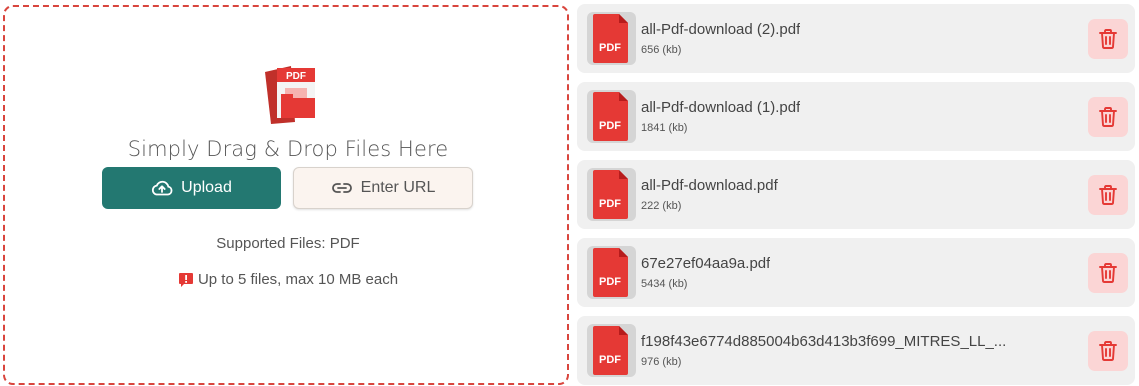 The width and height of the screenshot is (1139, 386). Describe the element at coordinates (706, 263) in the screenshot. I see `file-name: 67e27ef04aa9a.pdf` at that location.